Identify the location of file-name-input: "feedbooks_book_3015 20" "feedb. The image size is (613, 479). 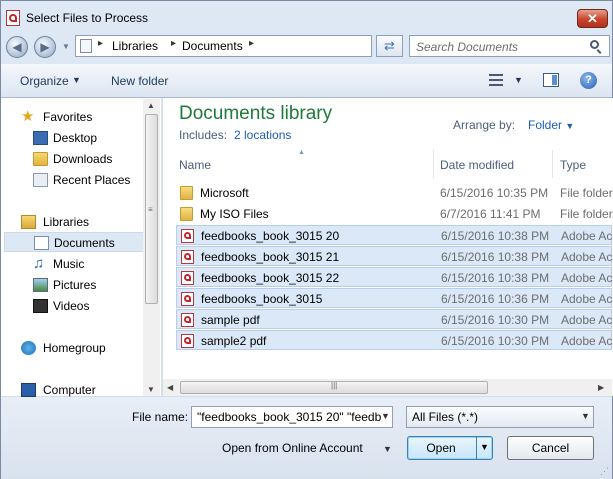
(292, 417).